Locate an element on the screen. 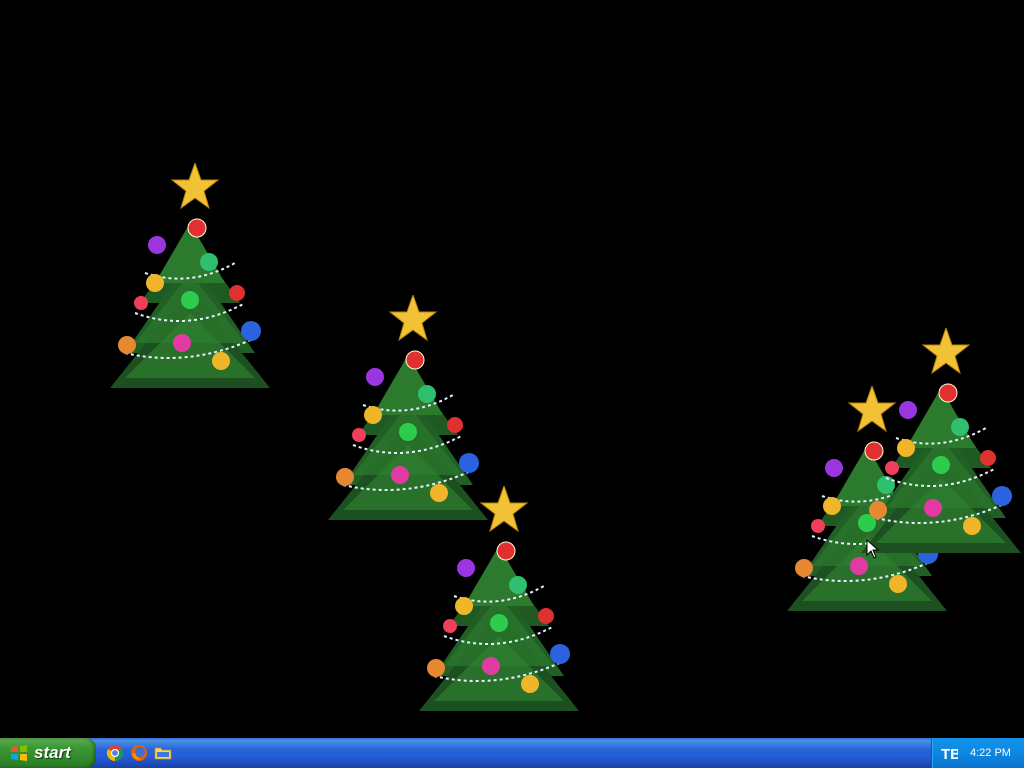 Image resolution: width=1024 pixels, height=768 pixels. system-tray: TB 4:22 PM is located at coordinates (977, 753).